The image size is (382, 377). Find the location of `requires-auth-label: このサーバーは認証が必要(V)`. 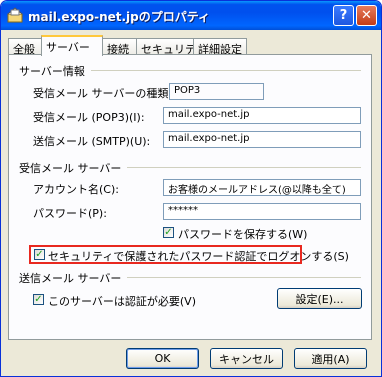

requires-auth-label: このサーバーは認証が必要(V) is located at coordinates (122, 301).